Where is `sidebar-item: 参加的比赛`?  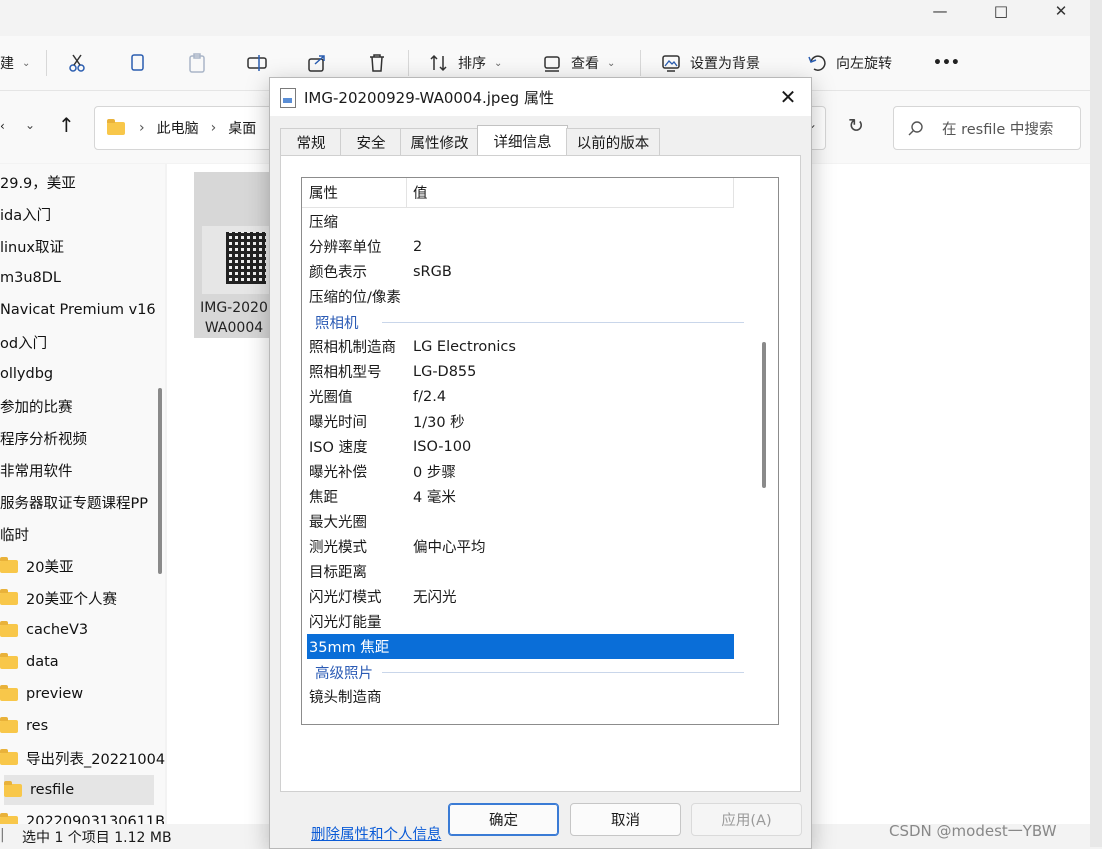 sidebar-item: 参加的比赛 is located at coordinates (36, 406).